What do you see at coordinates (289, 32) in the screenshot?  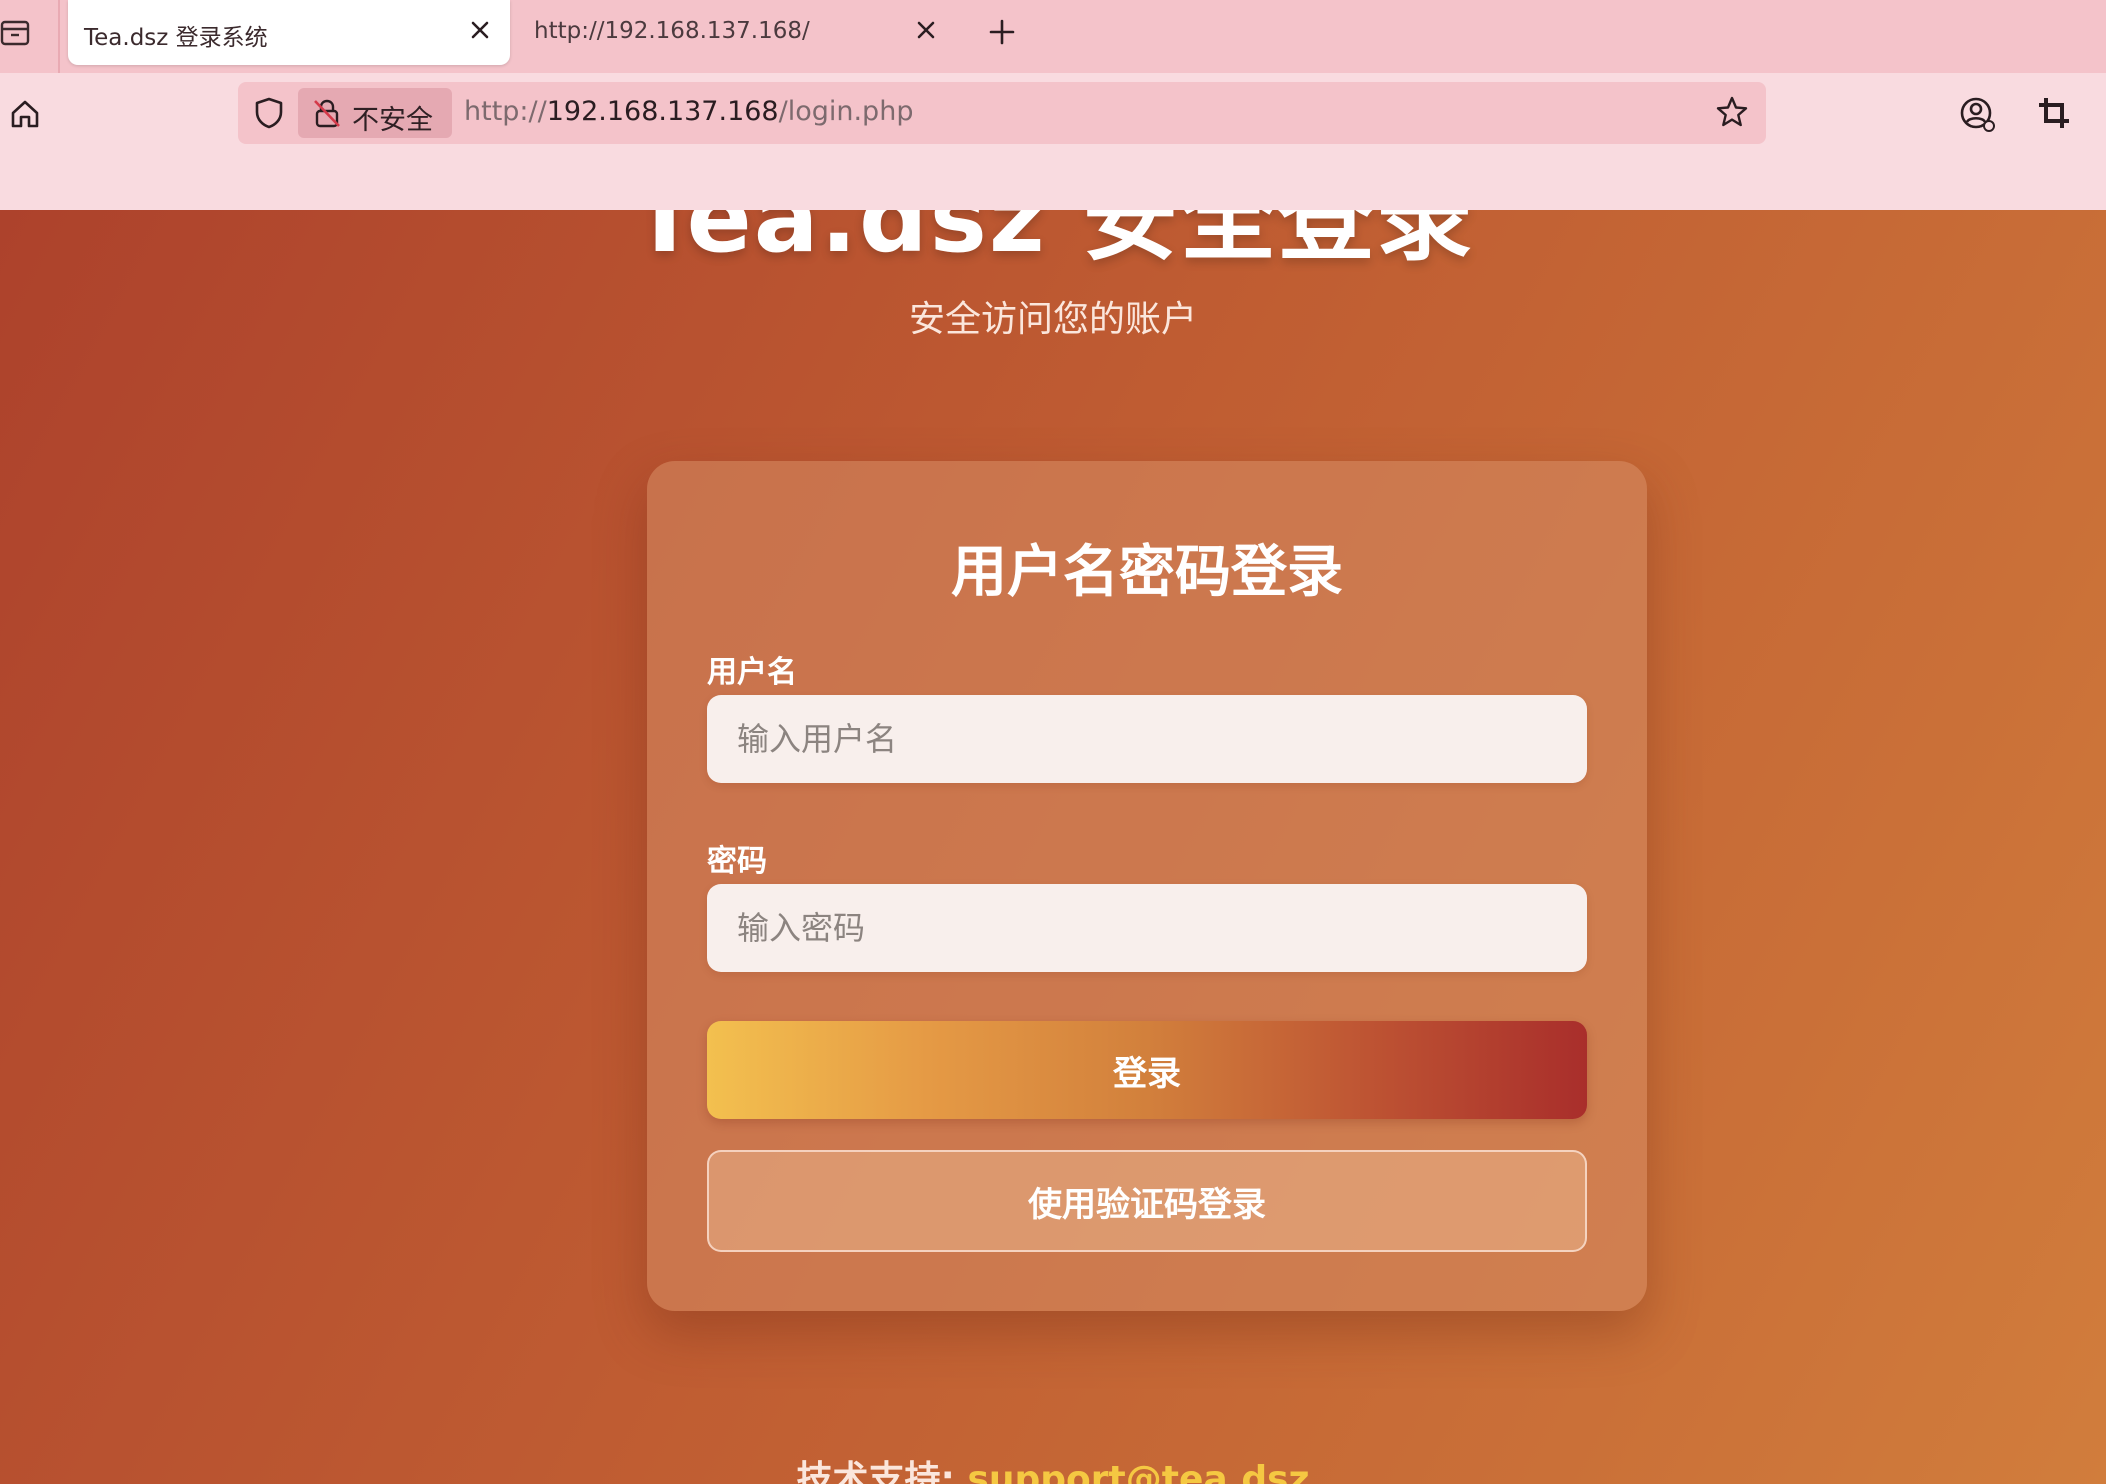 I see `tab-login-system: Tea.dsz 登录系统` at bounding box center [289, 32].